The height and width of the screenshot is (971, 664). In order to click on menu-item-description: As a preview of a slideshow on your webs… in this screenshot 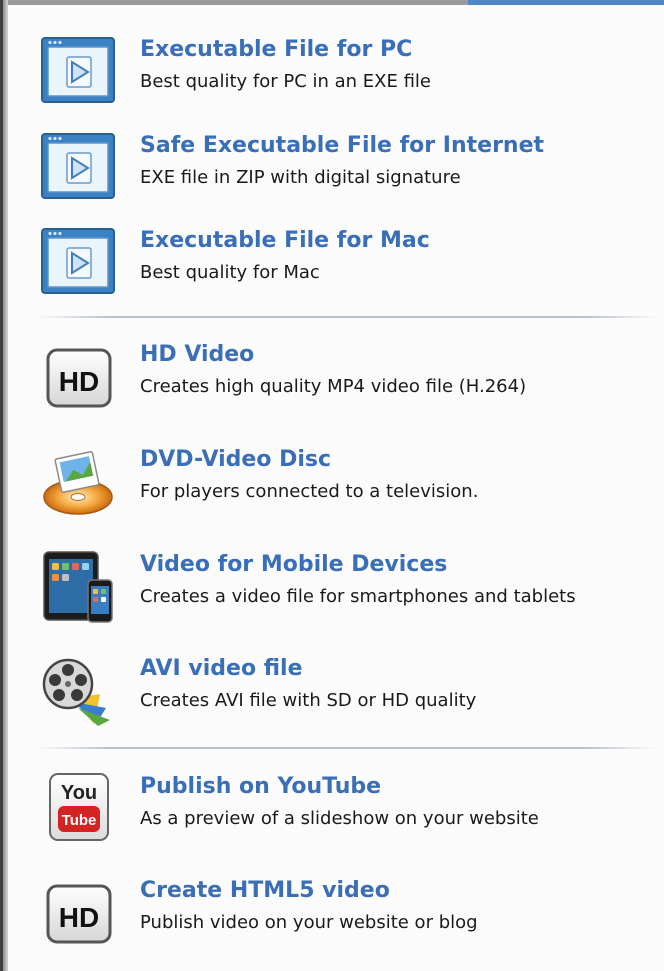, I will do `click(339, 818)`.